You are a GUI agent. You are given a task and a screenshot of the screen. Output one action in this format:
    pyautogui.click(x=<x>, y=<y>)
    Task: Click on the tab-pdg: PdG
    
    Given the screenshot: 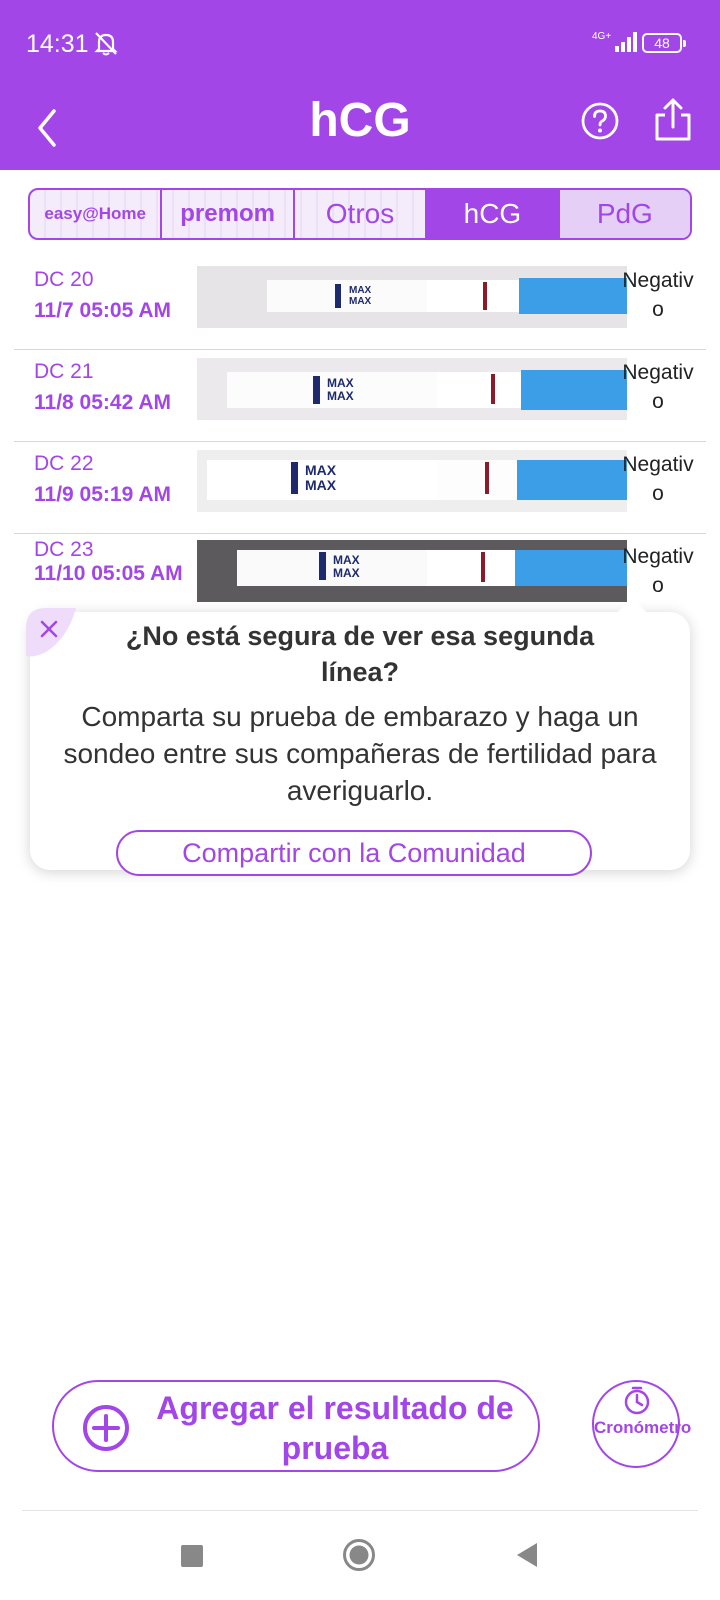 What is the action you would take?
    pyautogui.click(x=624, y=214)
    